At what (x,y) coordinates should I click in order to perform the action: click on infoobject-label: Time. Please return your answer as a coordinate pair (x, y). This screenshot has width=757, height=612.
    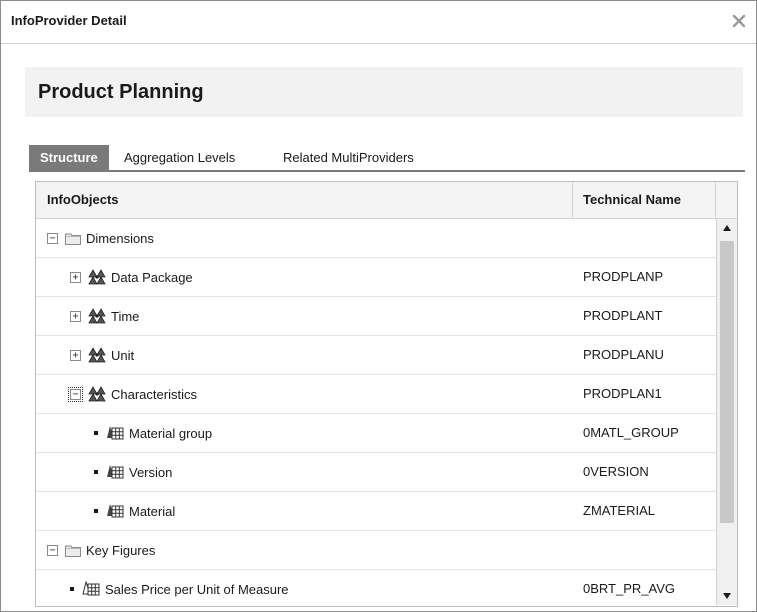
    Looking at the image, I should click on (125, 316).